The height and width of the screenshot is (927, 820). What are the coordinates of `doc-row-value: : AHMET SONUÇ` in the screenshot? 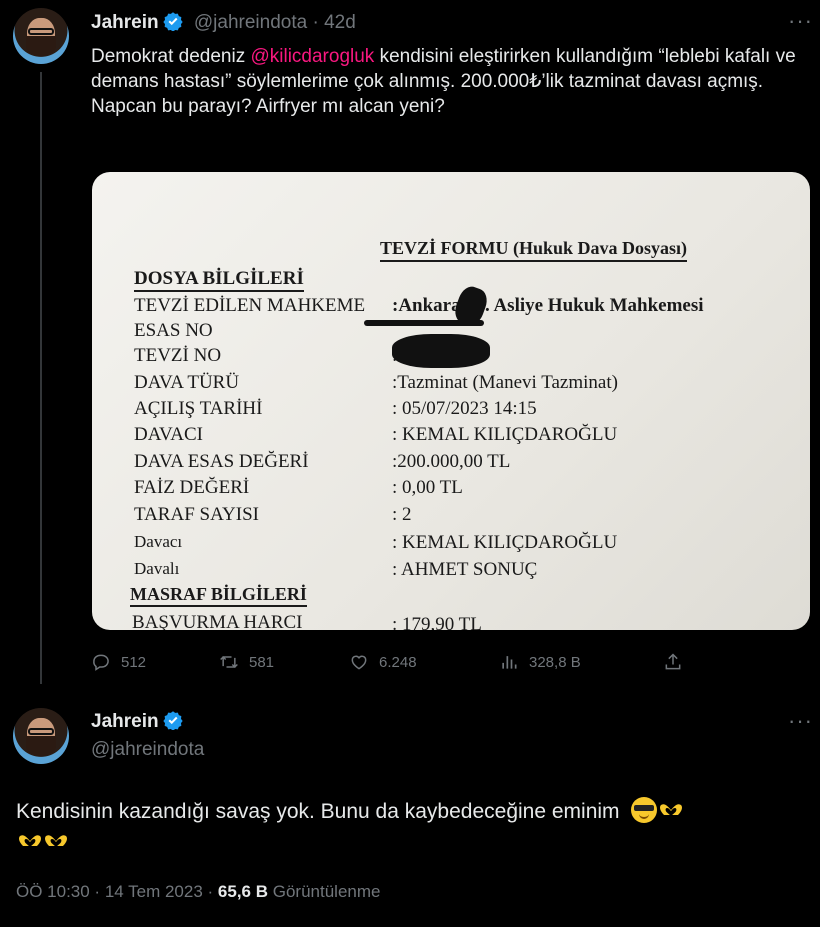 It's located at (465, 569).